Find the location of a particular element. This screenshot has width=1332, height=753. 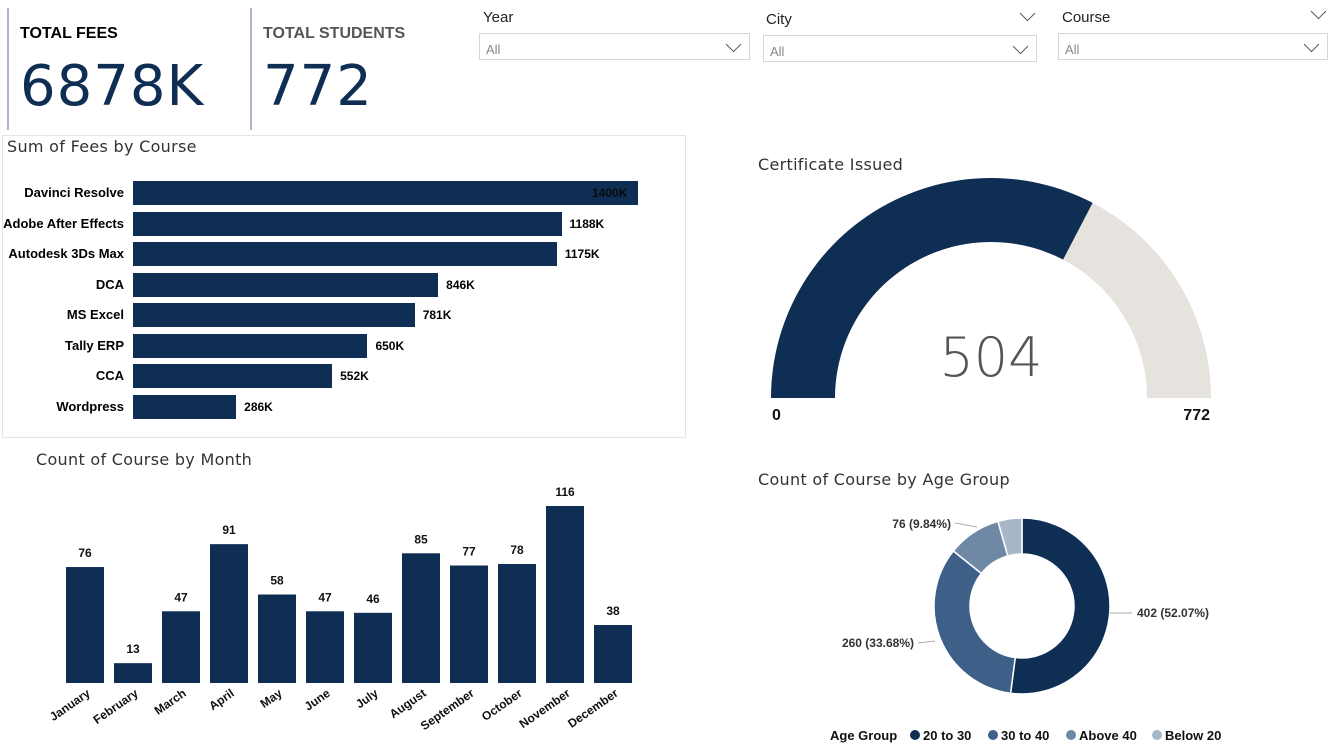

kpi-total-fees-value: 6878K is located at coordinates (112, 86).